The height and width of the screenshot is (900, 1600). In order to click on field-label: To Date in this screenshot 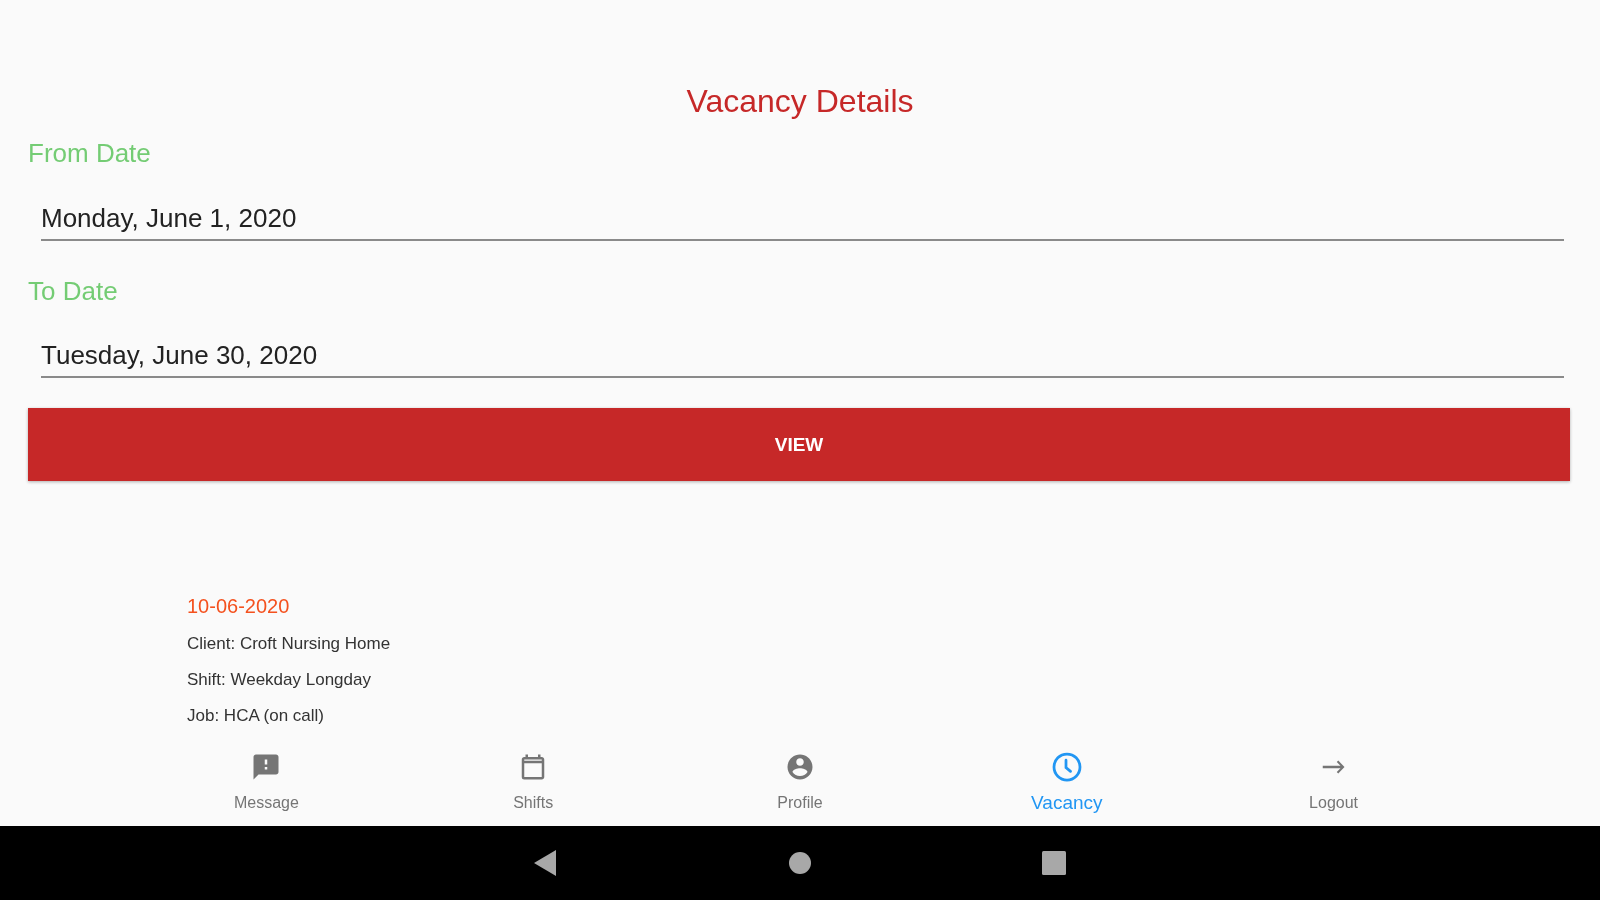, I will do `click(73, 291)`.